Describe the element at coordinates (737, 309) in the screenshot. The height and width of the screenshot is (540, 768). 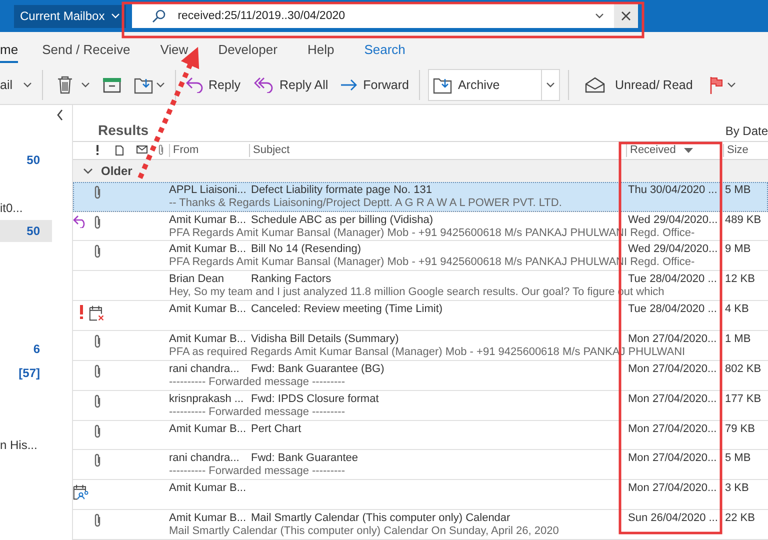
I see `size-cell-text: 4 KB` at that location.